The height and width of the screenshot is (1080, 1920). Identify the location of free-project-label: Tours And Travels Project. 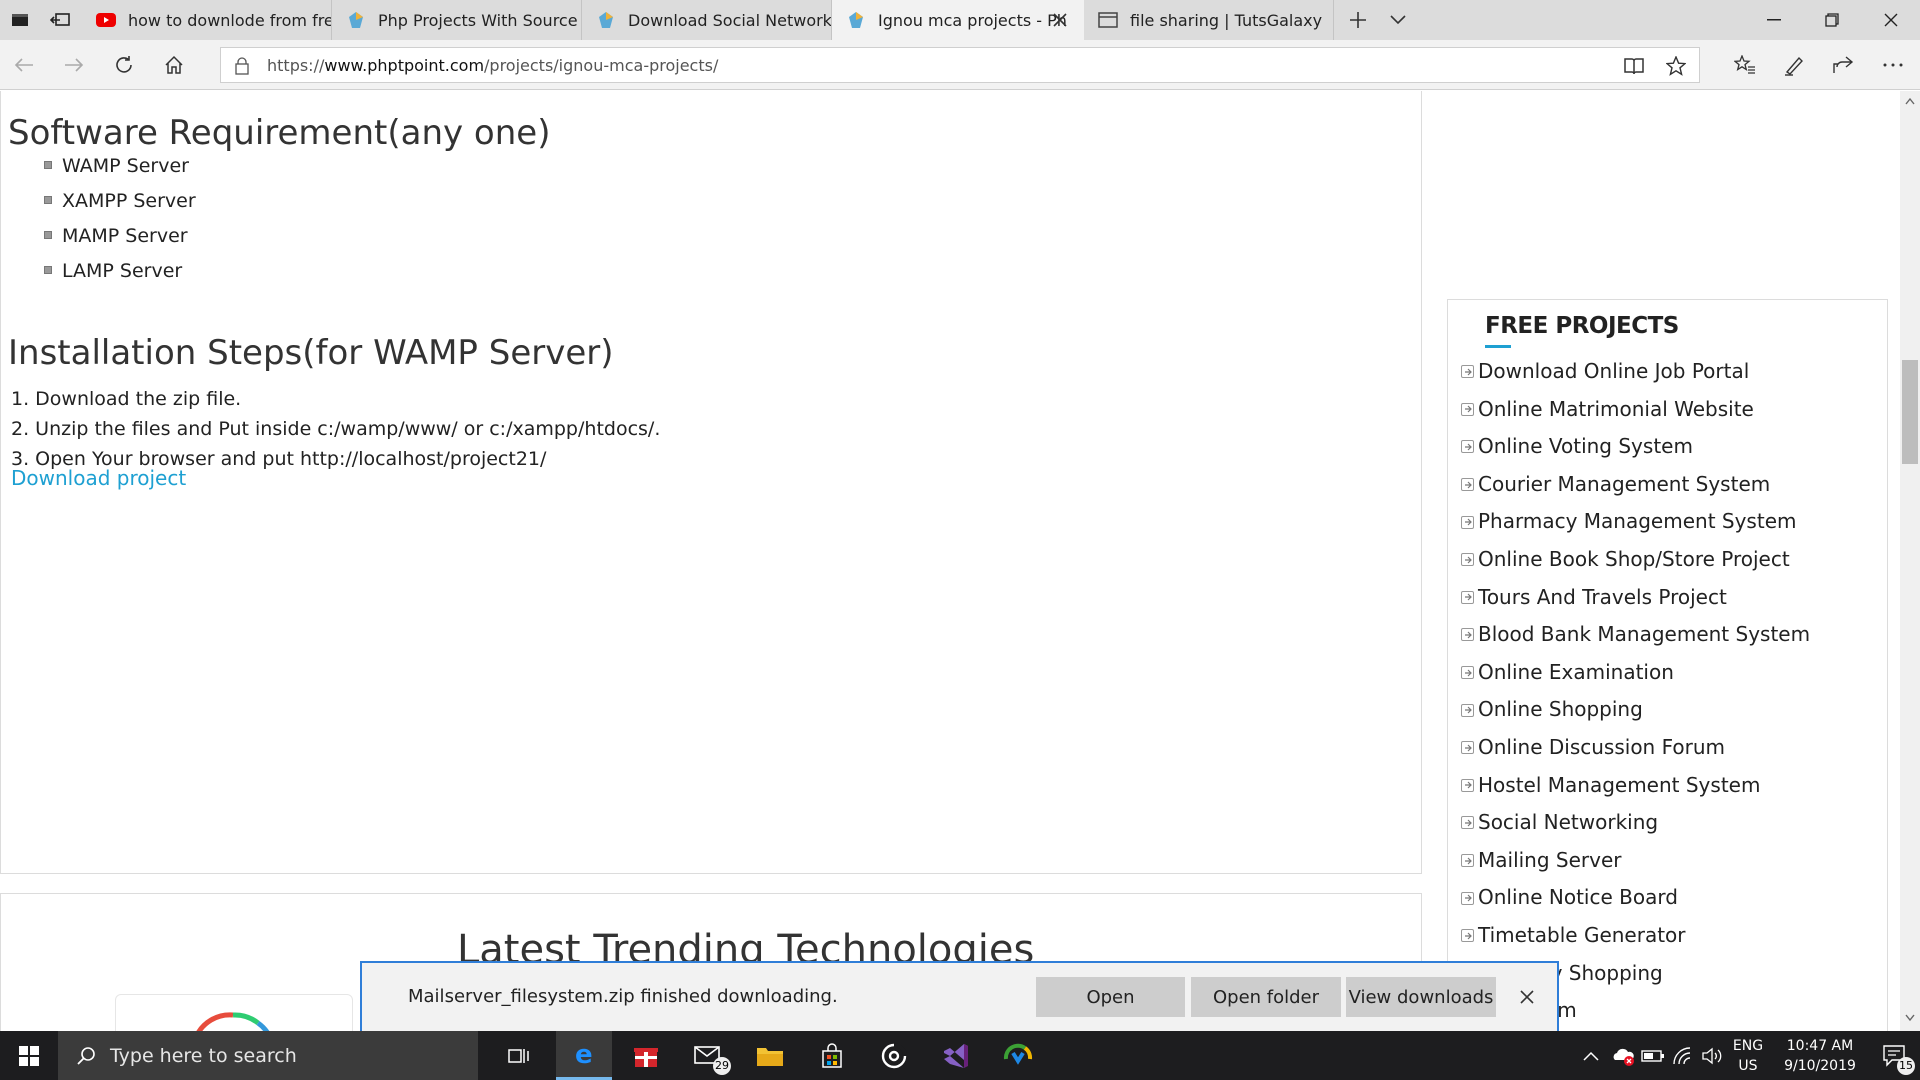
(1602, 596).